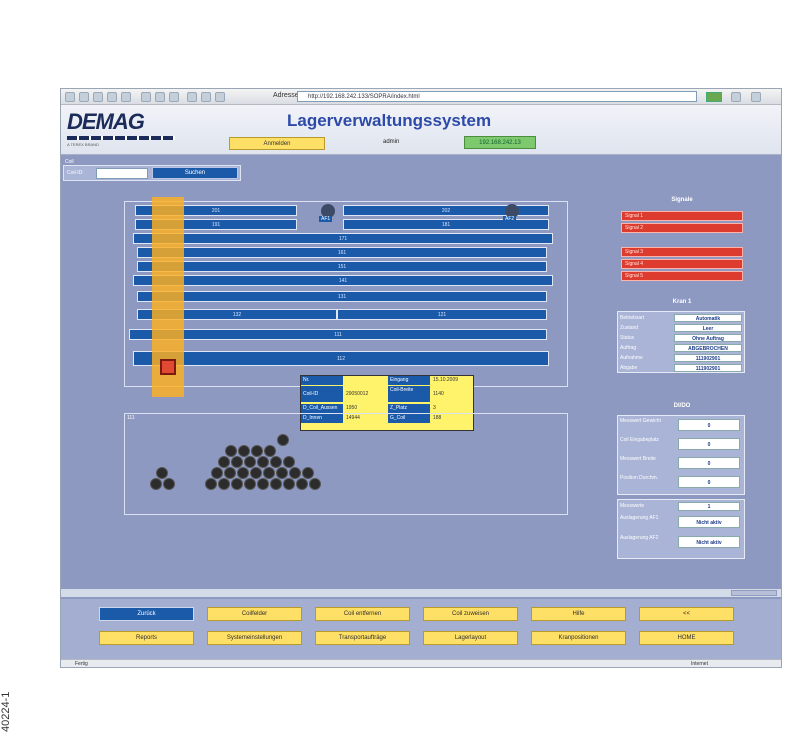 The height and width of the screenshot is (742, 811). What do you see at coordinates (409, 408) in the screenshot?
I see `tooltip-key: Z_Platz` at bounding box center [409, 408].